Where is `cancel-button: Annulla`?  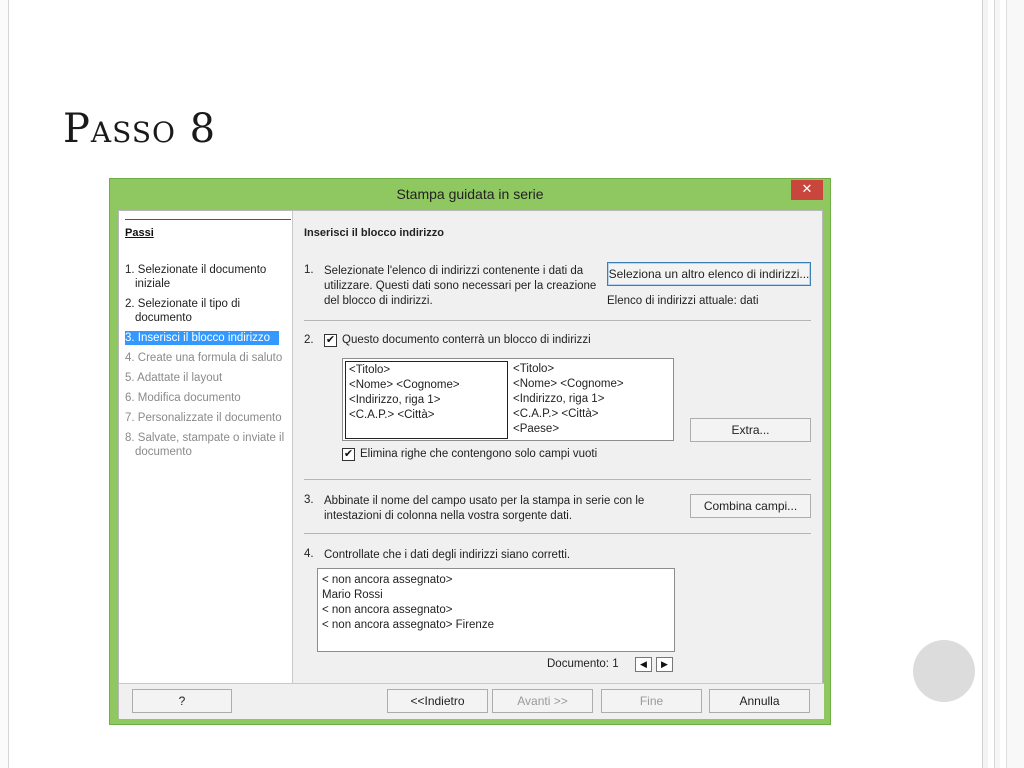 cancel-button: Annulla is located at coordinates (759, 701).